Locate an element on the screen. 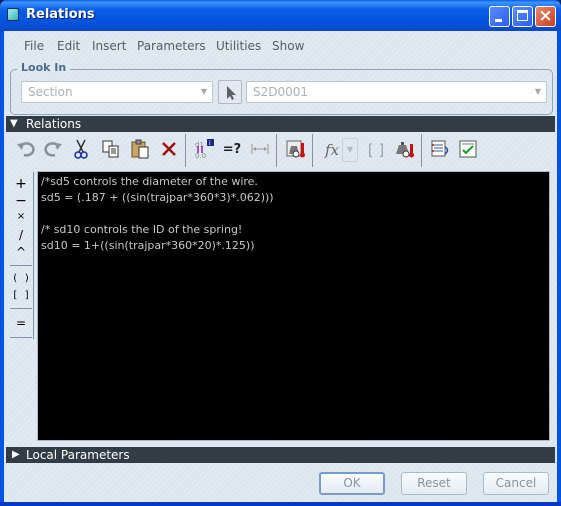 Image resolution: width=561 pixels, height=506 pixels. insert-parentheses-button: [ ] is located at coordinates (376, 150).